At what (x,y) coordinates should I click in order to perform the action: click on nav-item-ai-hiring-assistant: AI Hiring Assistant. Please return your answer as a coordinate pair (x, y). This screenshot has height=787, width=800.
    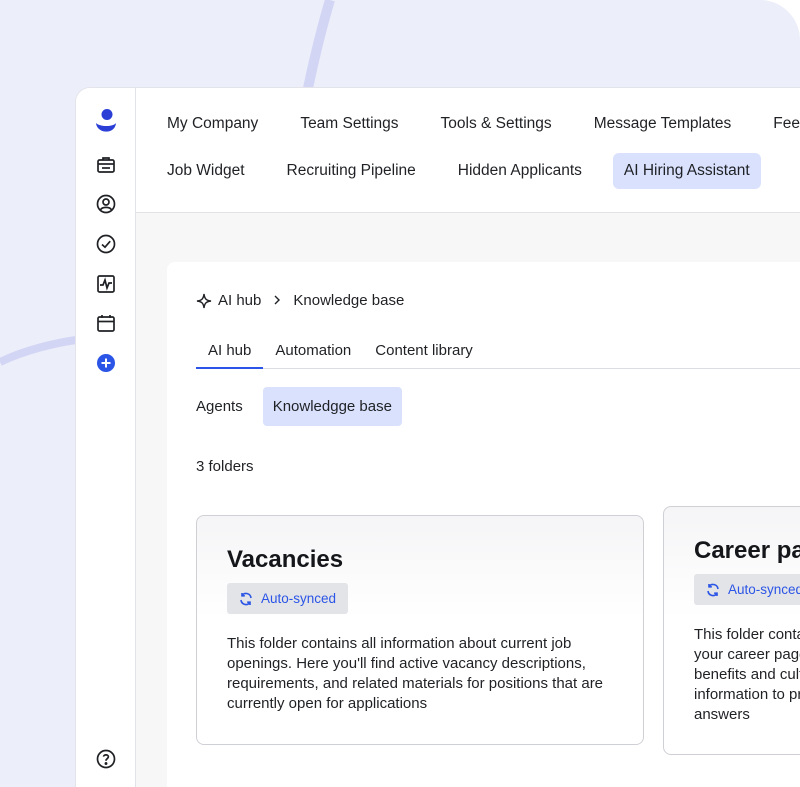
    Looking at the image, I should click on (686, 171).